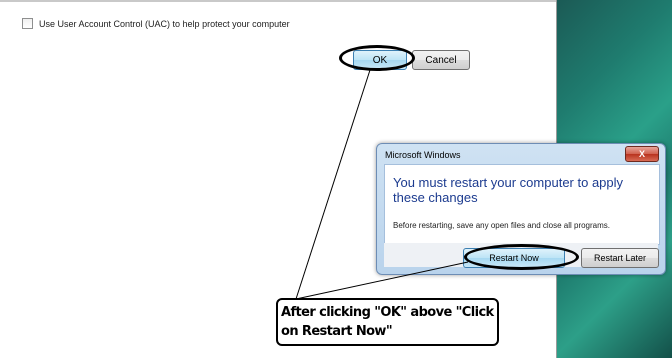 The width and height of the screenshot is (672, 358). What do you see at coordinates (521, 257) in the screenshot?
I see `restart-now-highlight-ellipse` at bounding box center [521, 257].